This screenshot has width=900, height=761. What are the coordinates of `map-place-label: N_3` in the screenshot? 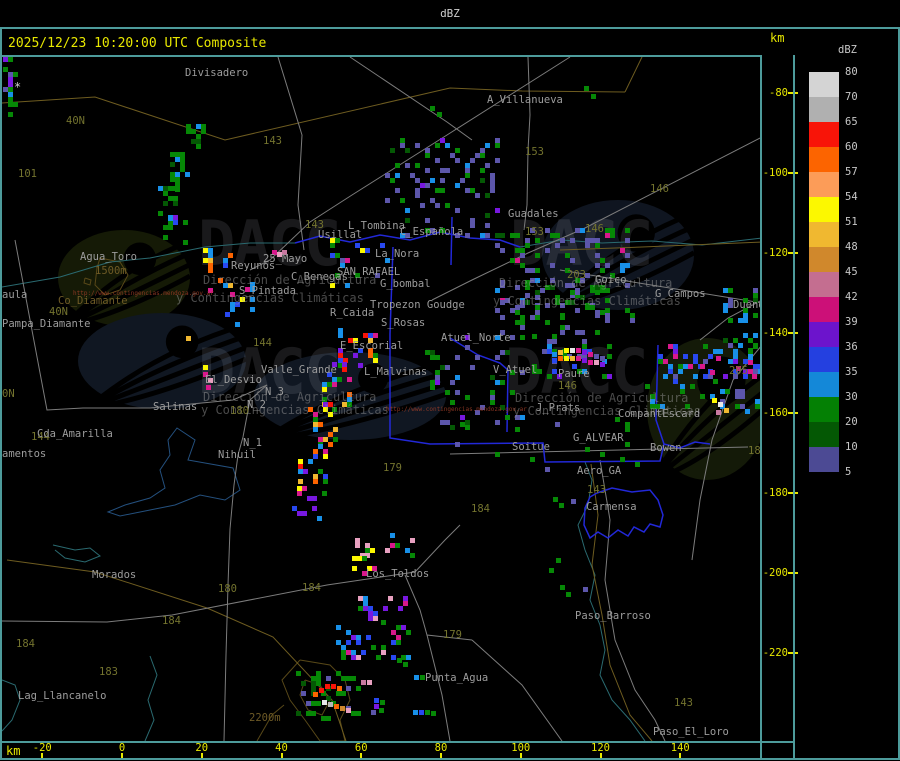 It's located at (274, 392).